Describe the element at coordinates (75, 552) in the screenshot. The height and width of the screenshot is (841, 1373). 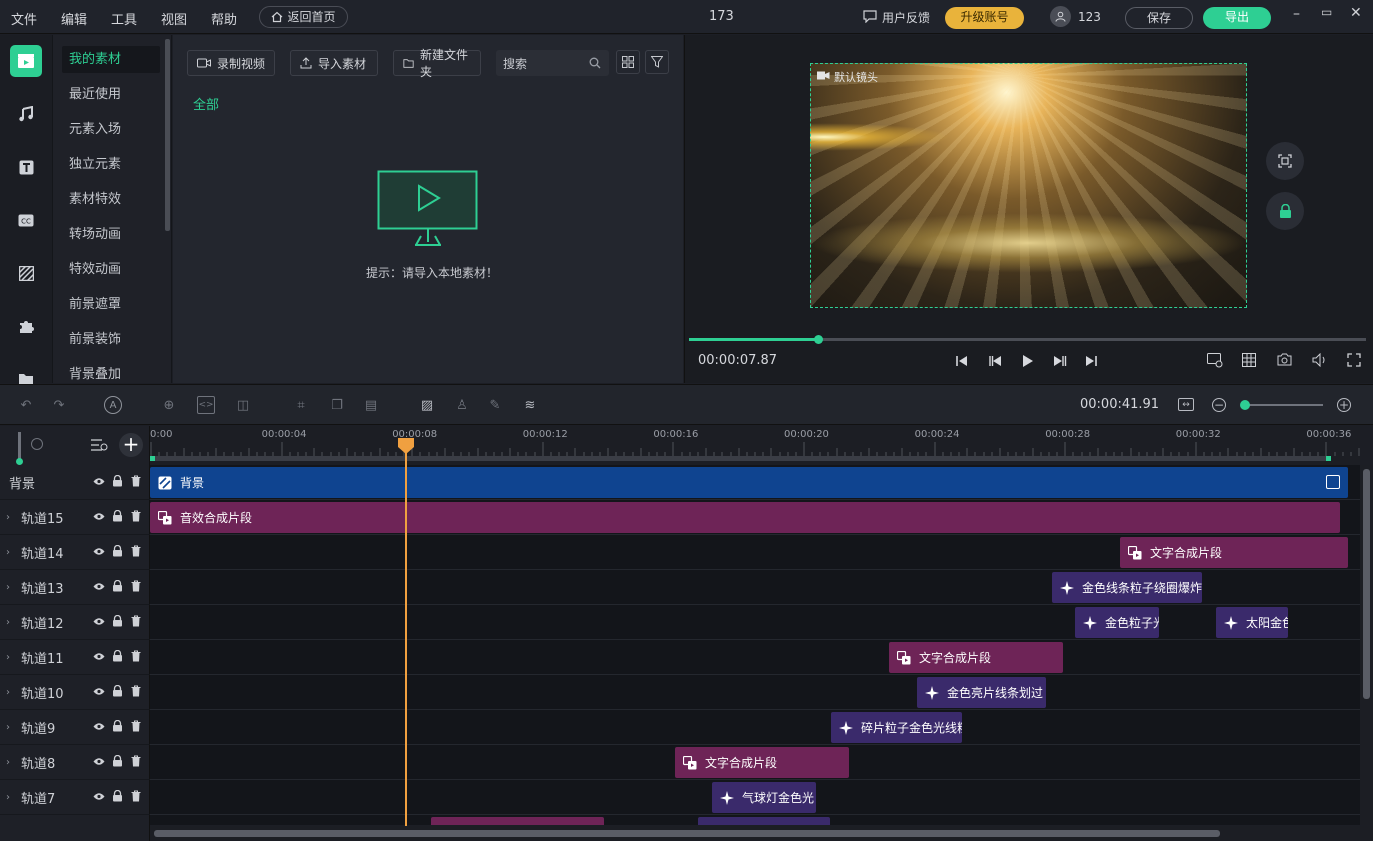
I see `track-header-row: › 轨道14` at that location.